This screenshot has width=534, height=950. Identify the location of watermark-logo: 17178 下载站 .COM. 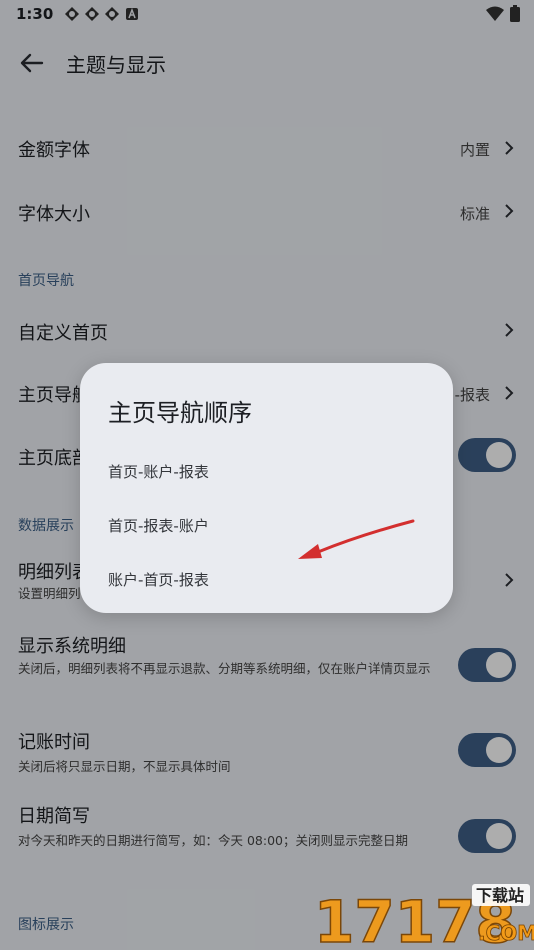
(423, 917).